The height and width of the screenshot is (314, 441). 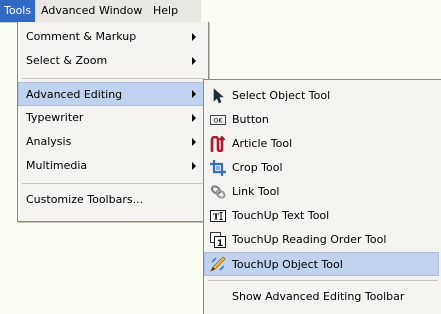 I want to click on menu-item-label: Crop Tool, so click(x=257, y=167).